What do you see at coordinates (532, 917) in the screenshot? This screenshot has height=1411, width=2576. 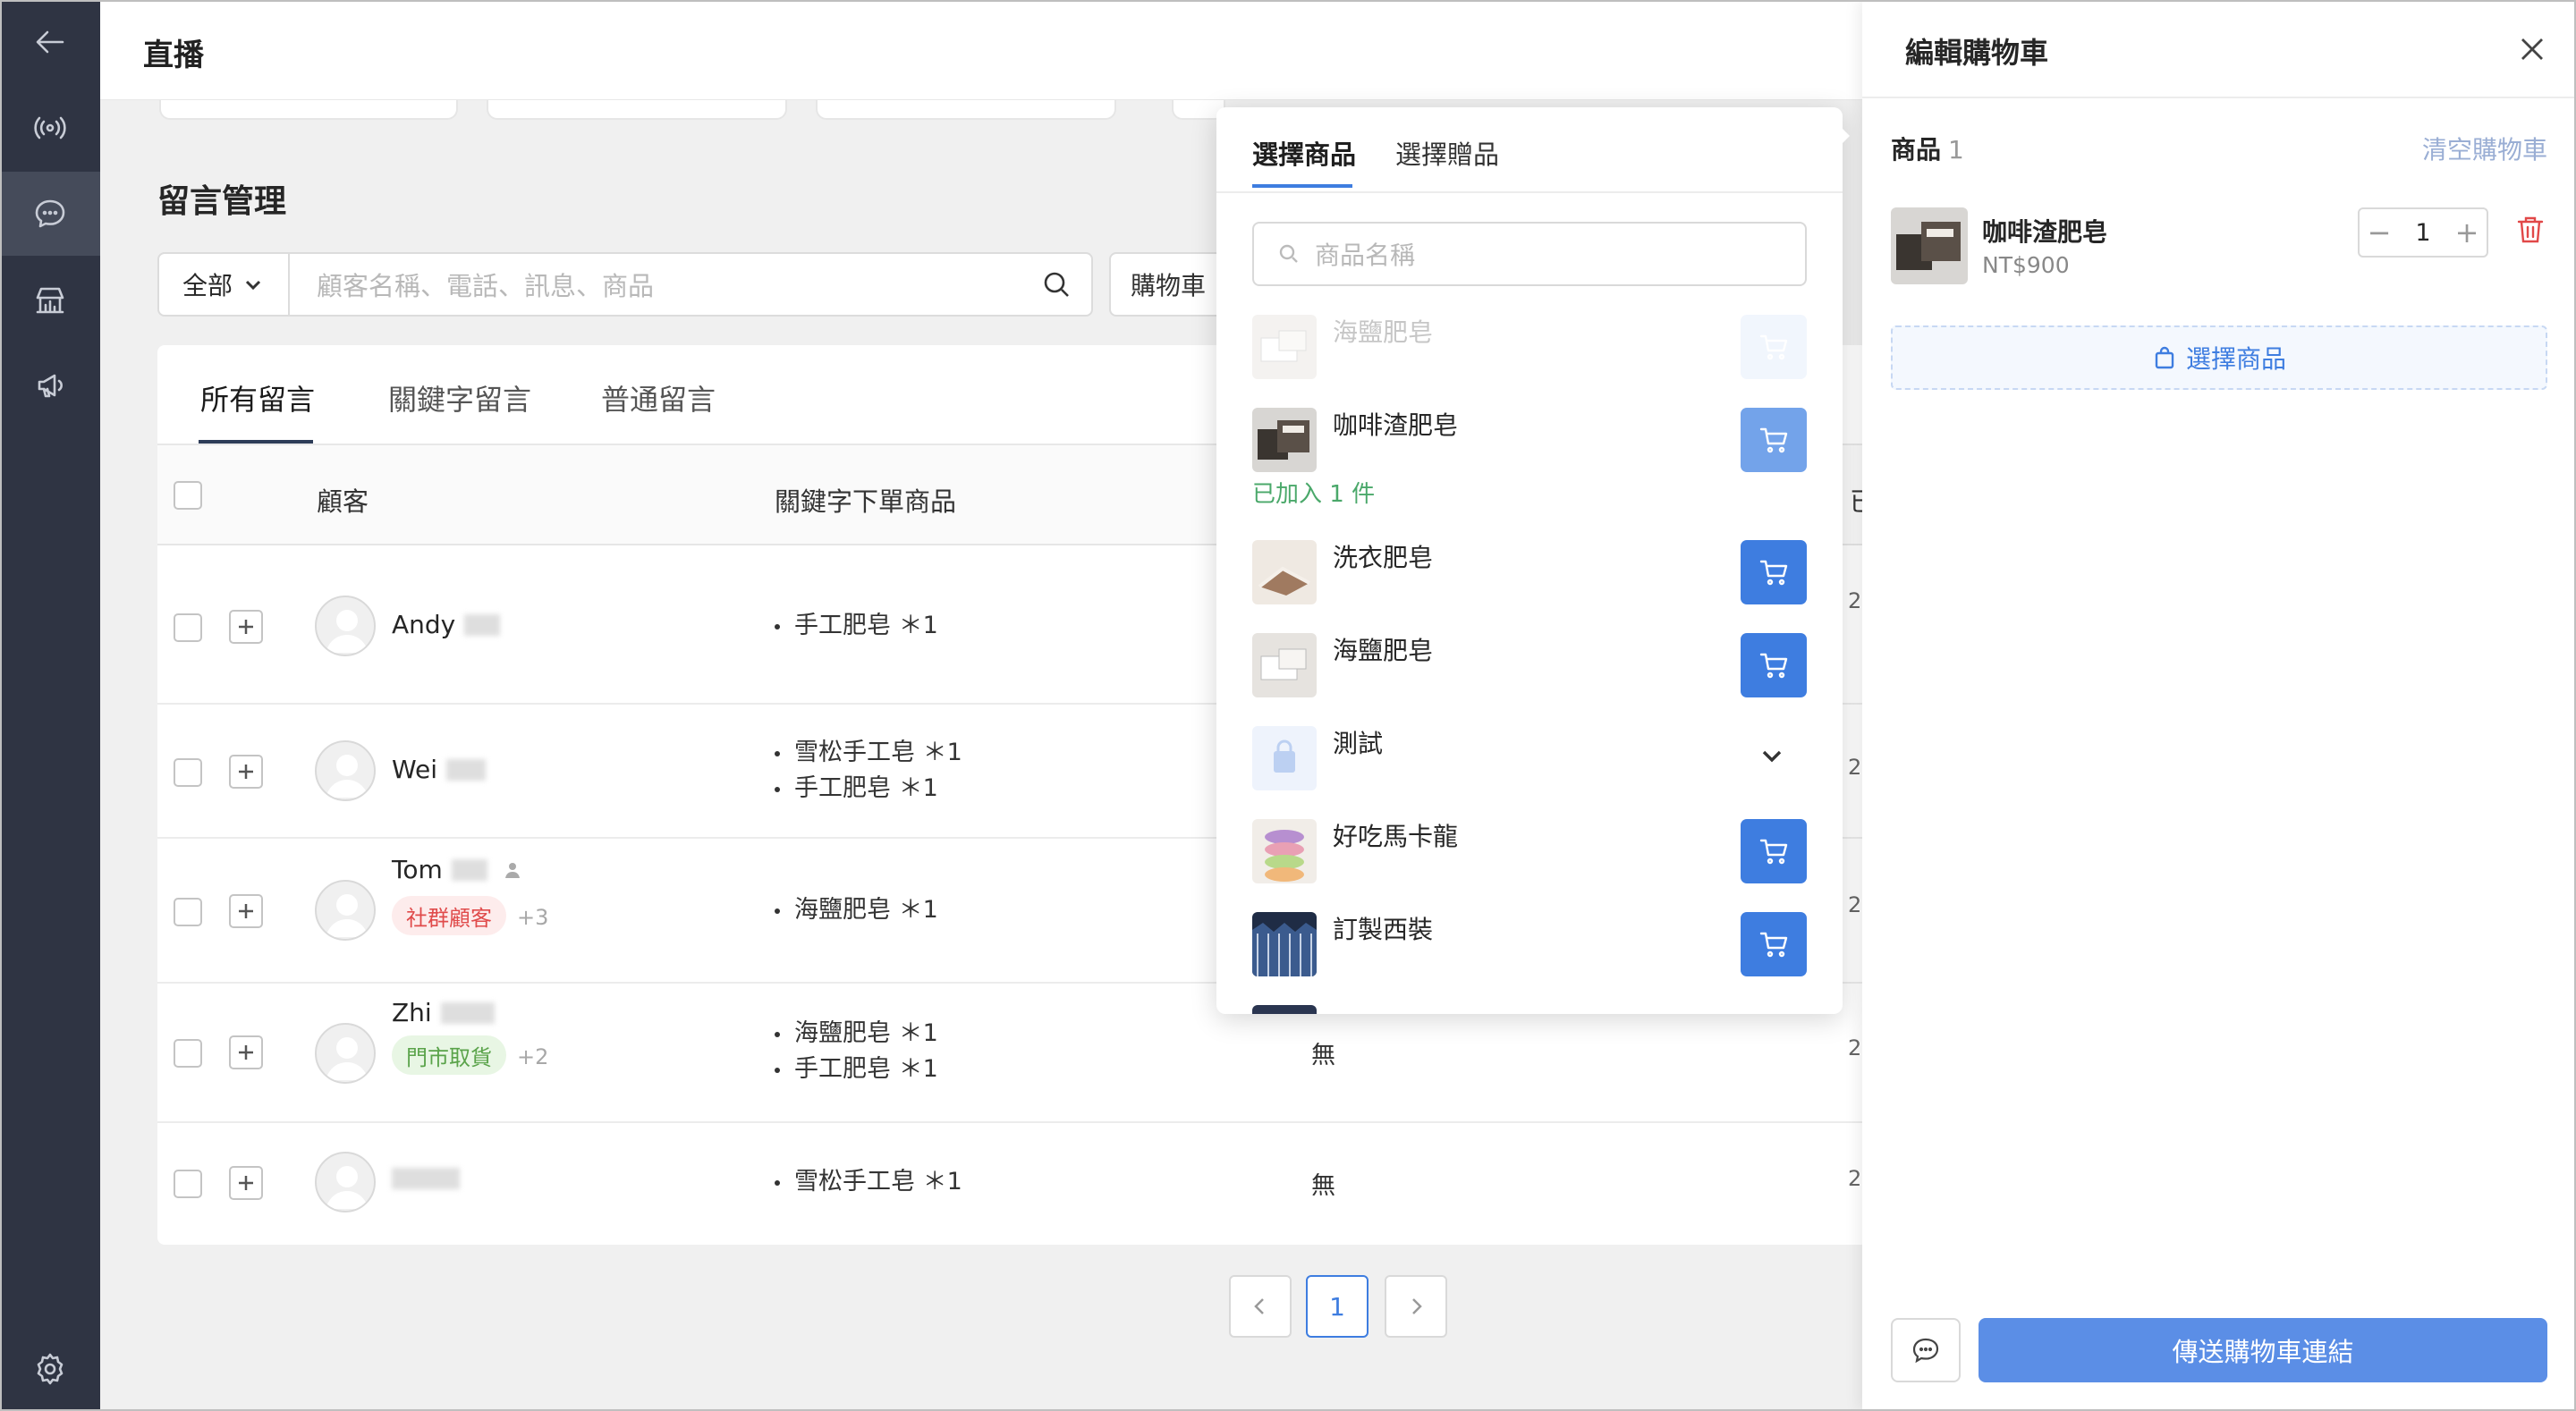 I see `tag-more-count: +3` at bounding box center [532, 917].